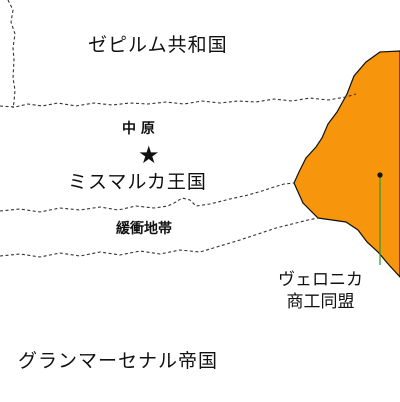  I want to click on region-dot, so click(380, 175).